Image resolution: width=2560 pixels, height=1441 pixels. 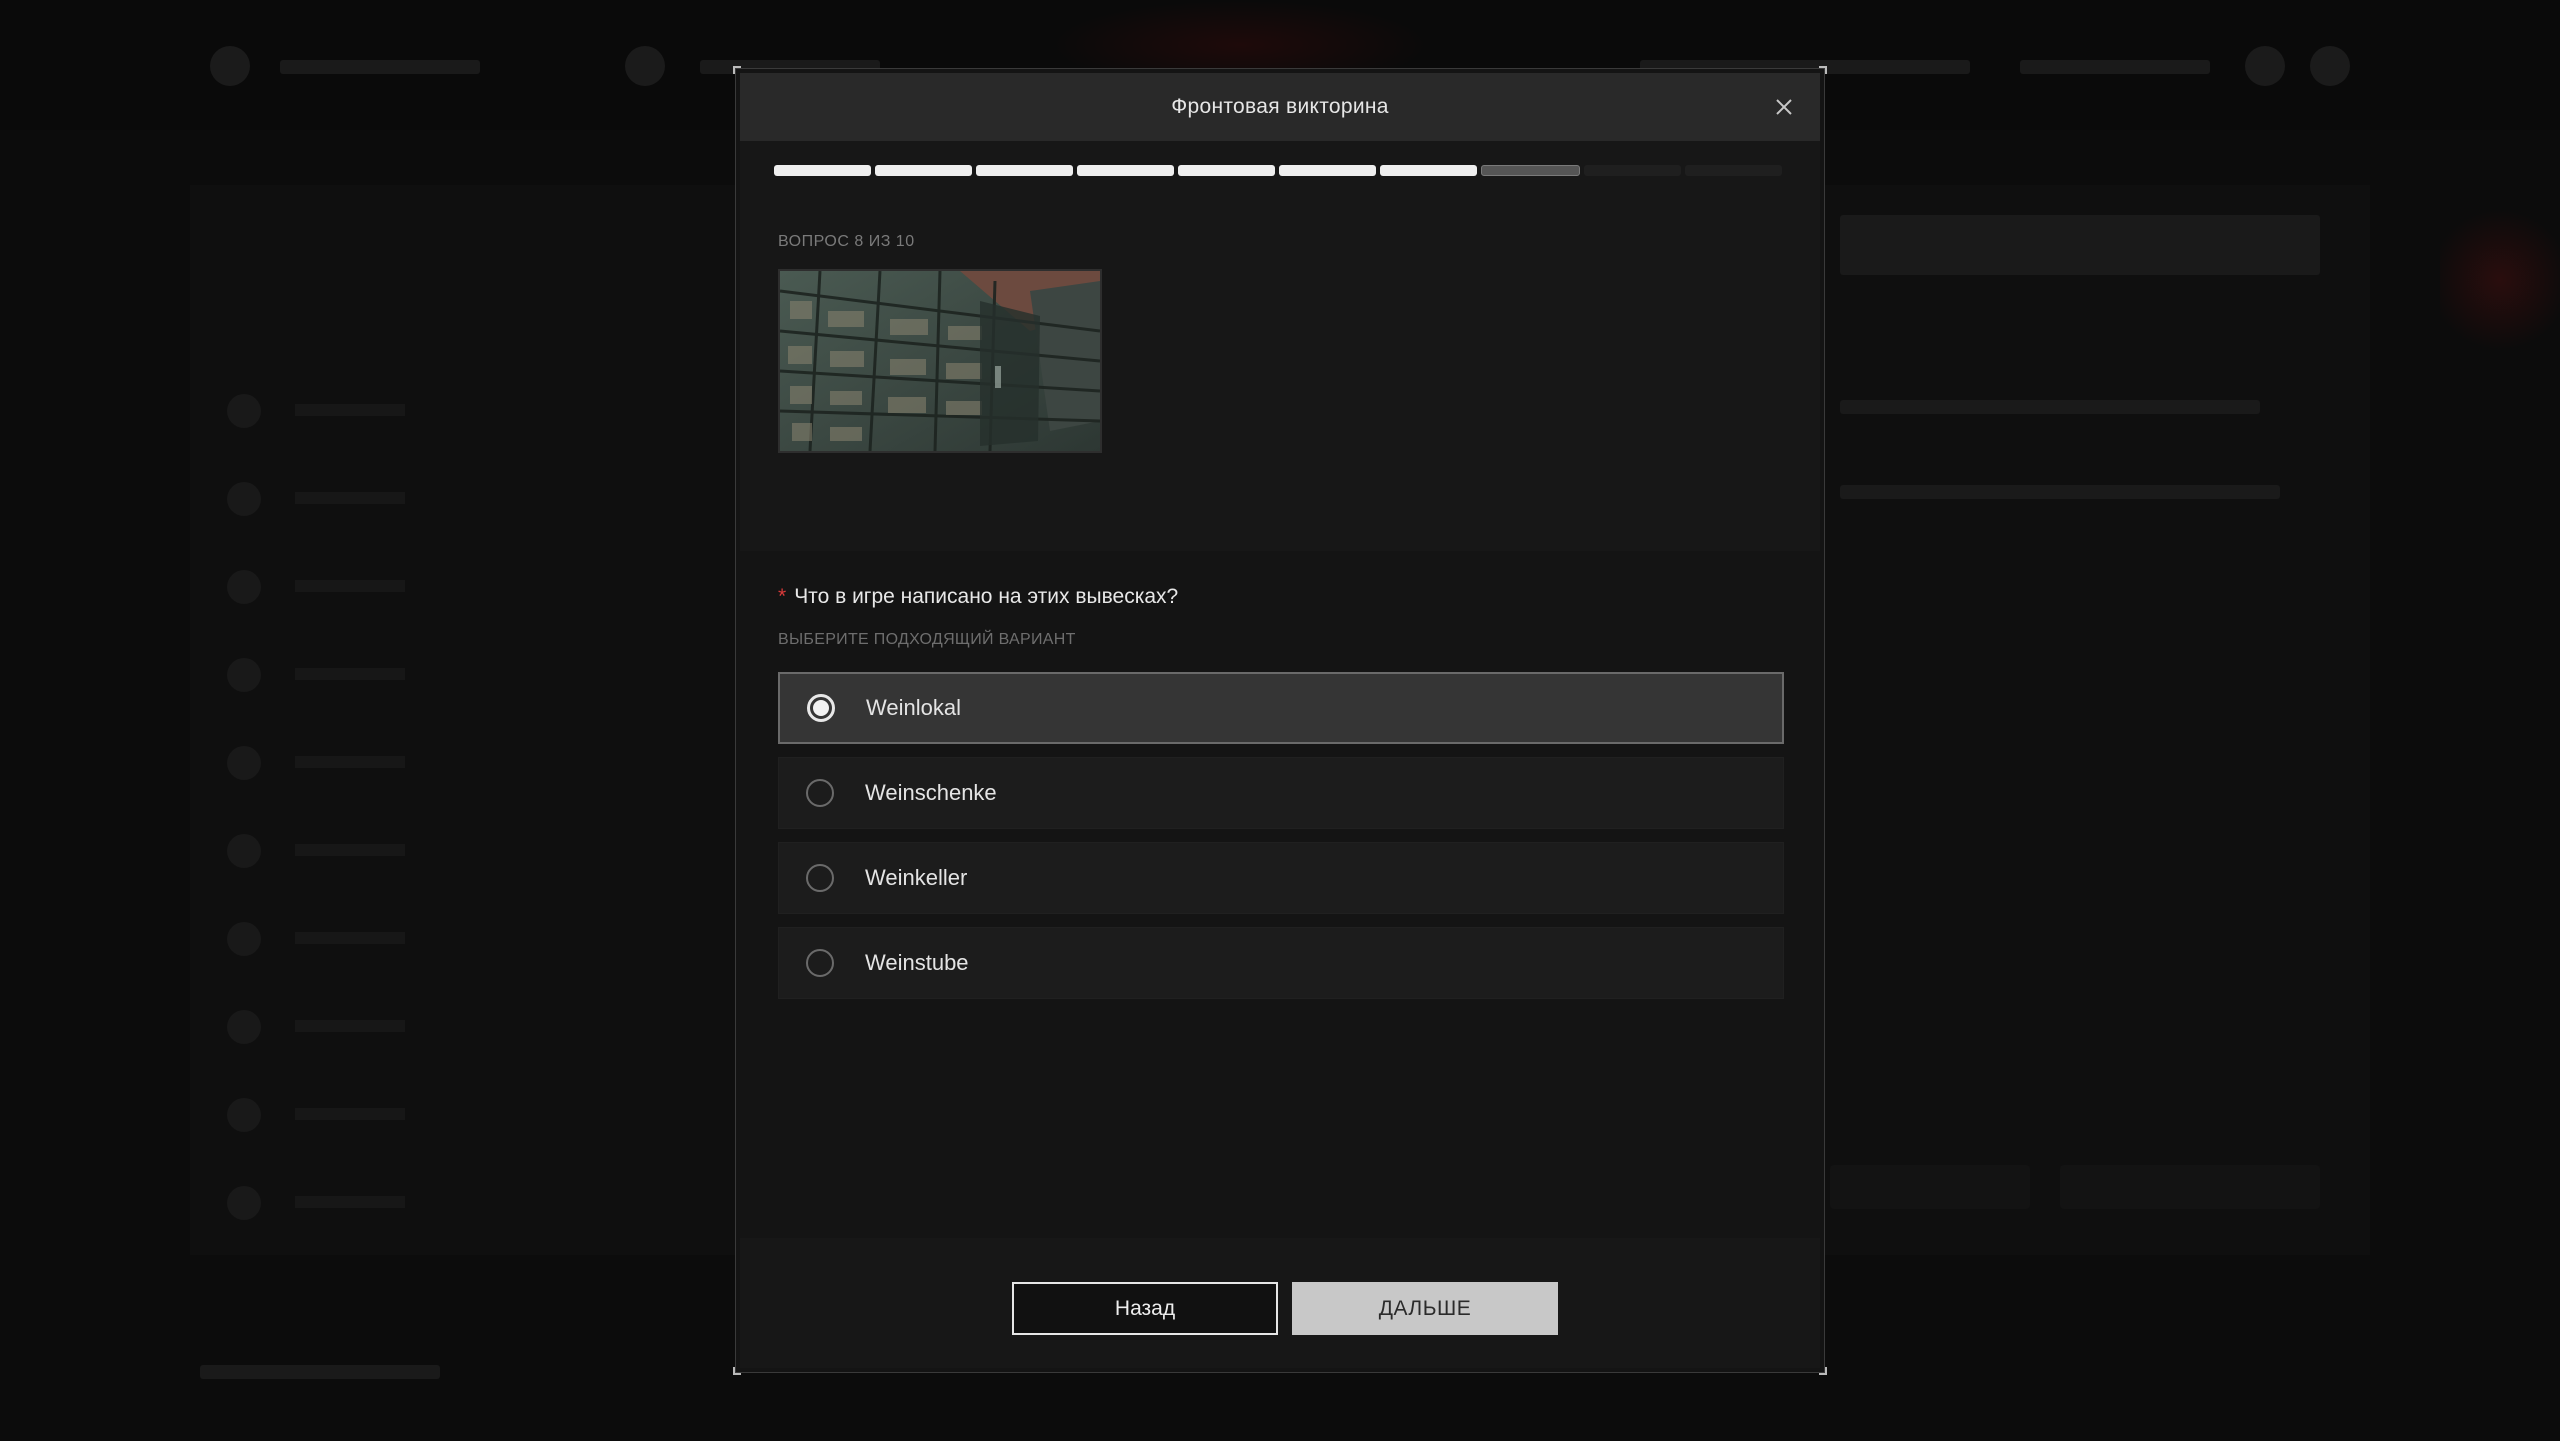 I want to click on question-text-row: * Что в игре написано на этих вывесках?, so click(x=978, y=597).